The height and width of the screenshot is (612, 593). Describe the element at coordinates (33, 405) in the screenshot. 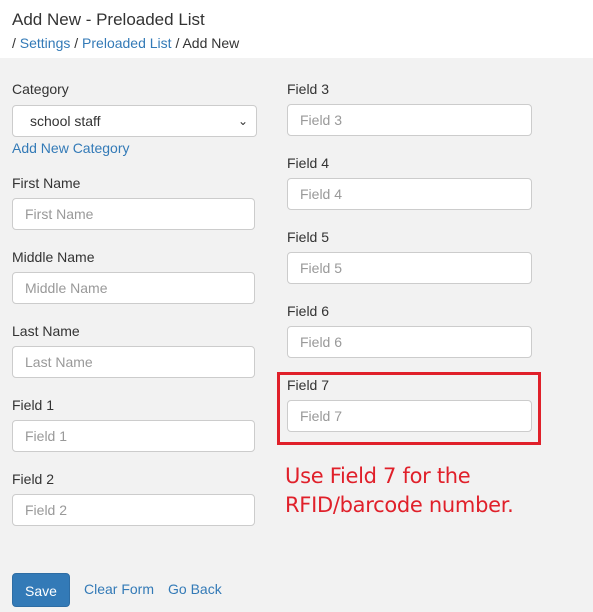

I see `field1-label: Field 1` at that location.